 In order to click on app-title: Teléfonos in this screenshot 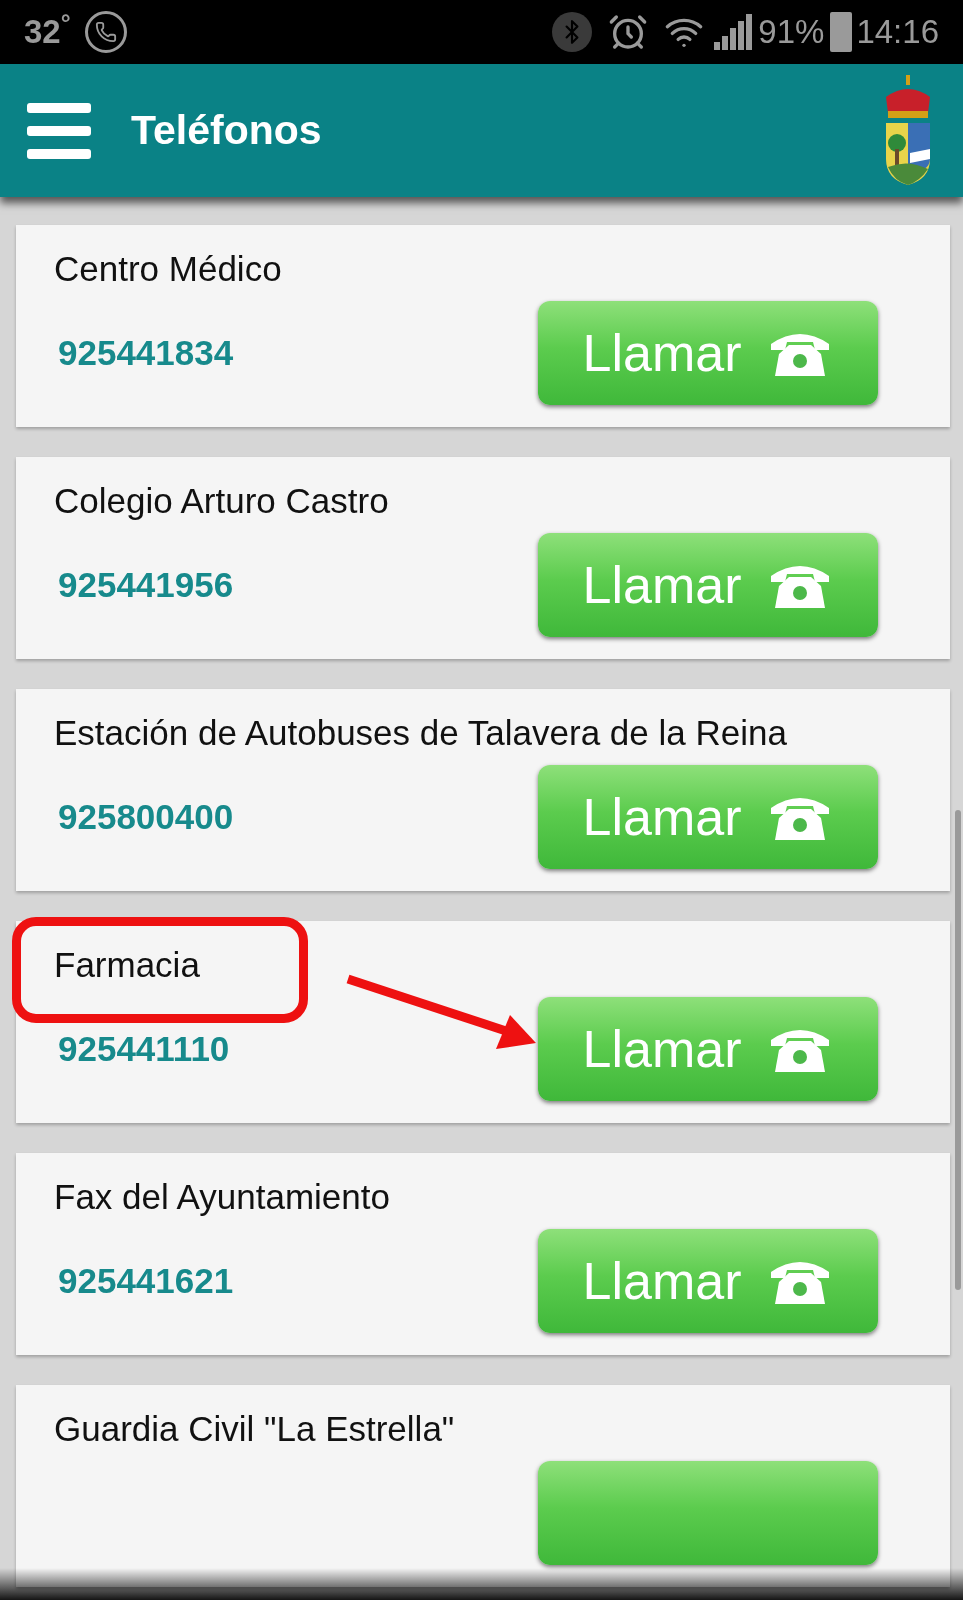, I will do `click(226, 130)`.